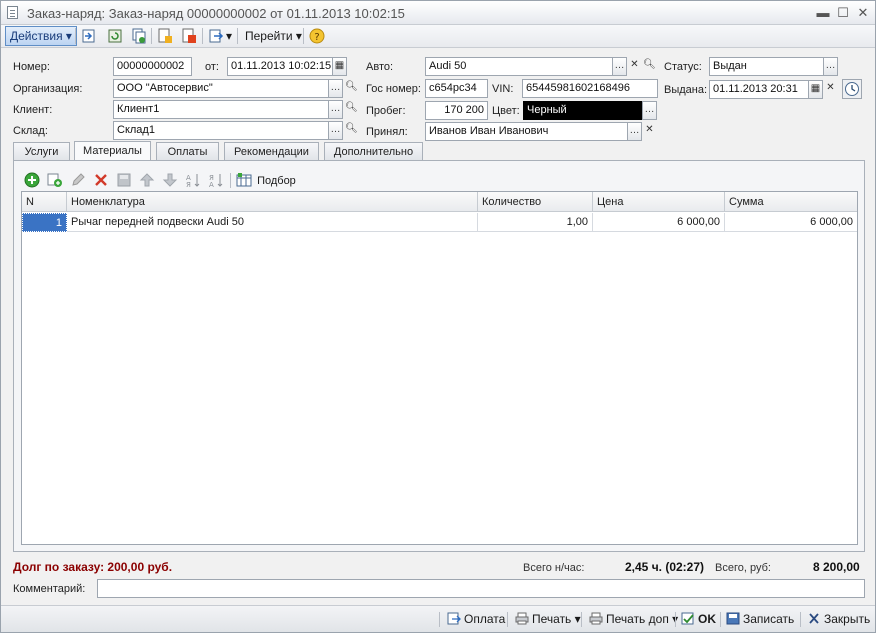 This screenshot has width=876, height=633. I want to click on print-extra-button: Печать доп ▾, so click(633, 619).